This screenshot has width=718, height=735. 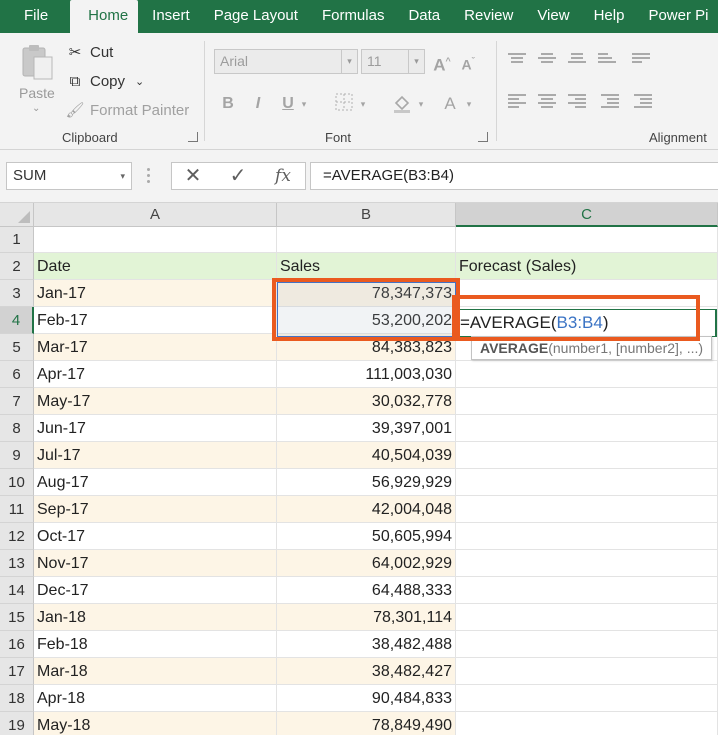 What do you see at coordinates (488, 16) in the screenshot?
I see `tab-review: Review` at bounding box center [488, 16].